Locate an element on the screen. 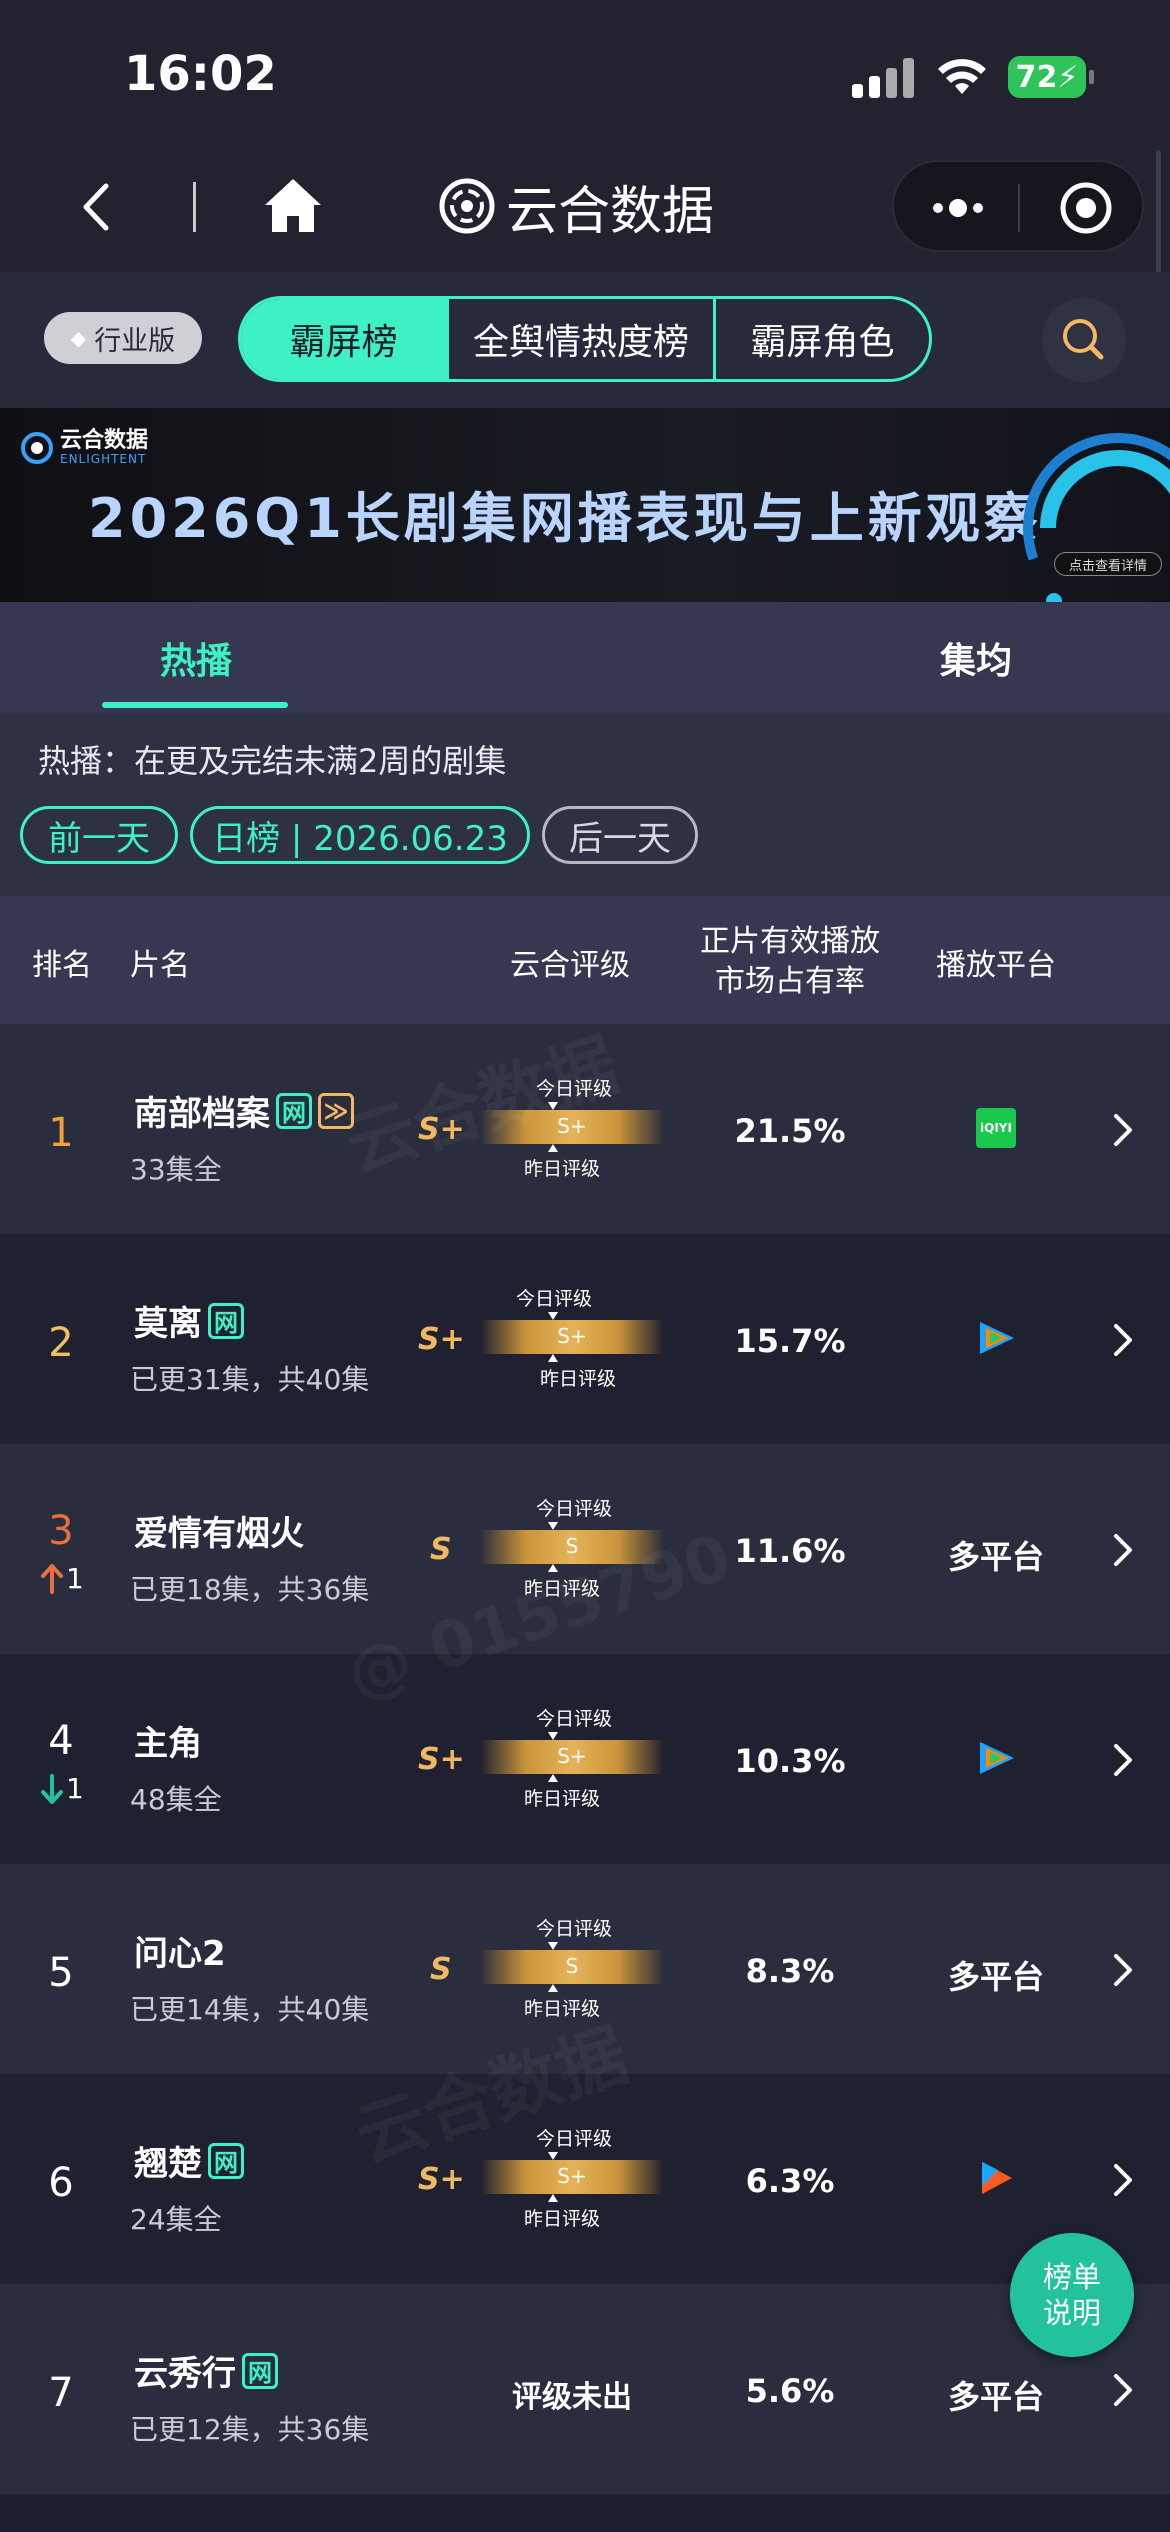  cellular-signal-icon is located at coordinates (884, 78).